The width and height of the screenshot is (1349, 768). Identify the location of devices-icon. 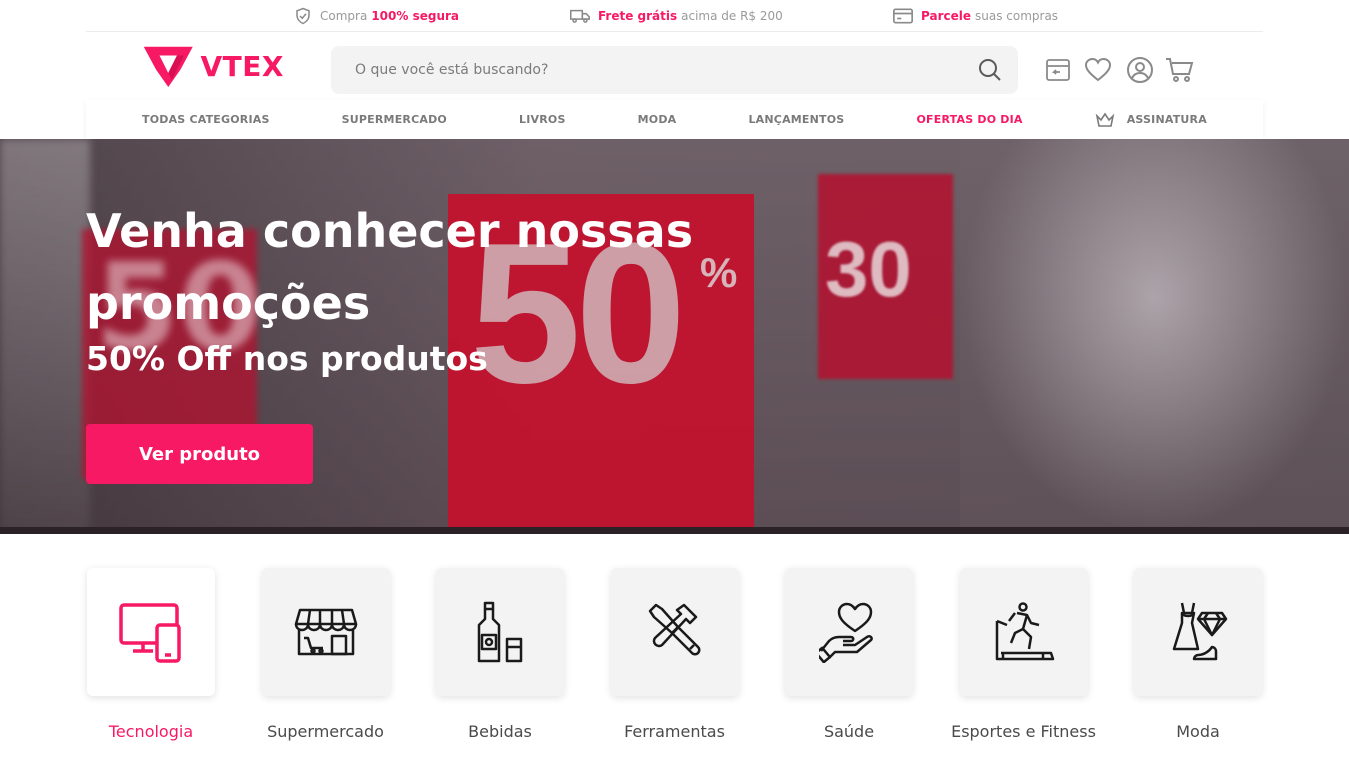
(150, 633).